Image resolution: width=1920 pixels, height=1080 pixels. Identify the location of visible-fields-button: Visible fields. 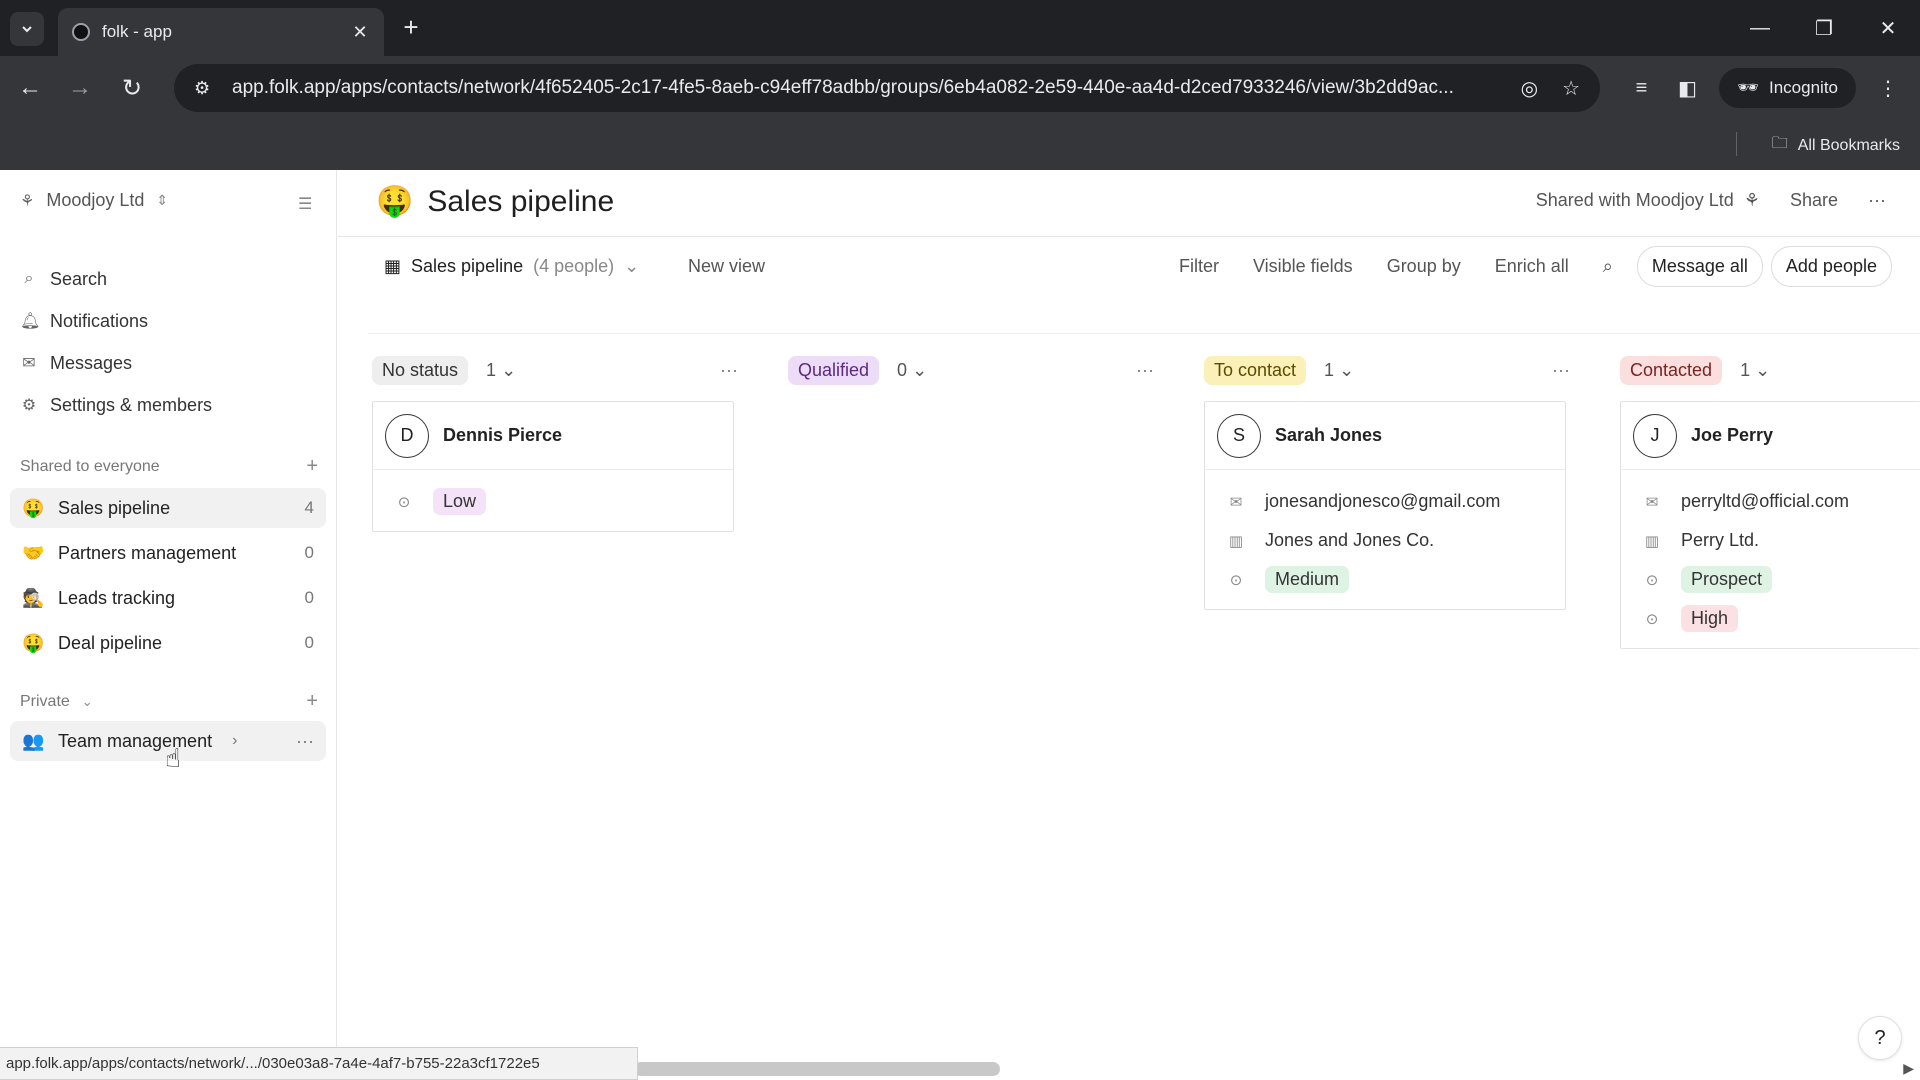
(1303, 266).